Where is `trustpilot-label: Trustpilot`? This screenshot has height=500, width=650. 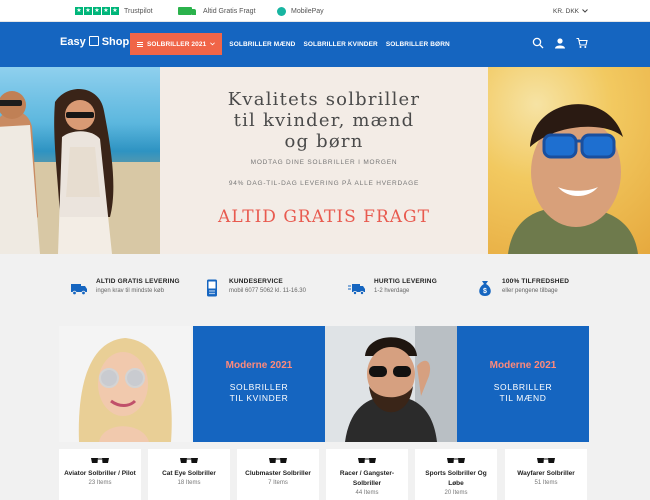
trustpilot-label: Trustpilot is located at coordinates (138, 11).